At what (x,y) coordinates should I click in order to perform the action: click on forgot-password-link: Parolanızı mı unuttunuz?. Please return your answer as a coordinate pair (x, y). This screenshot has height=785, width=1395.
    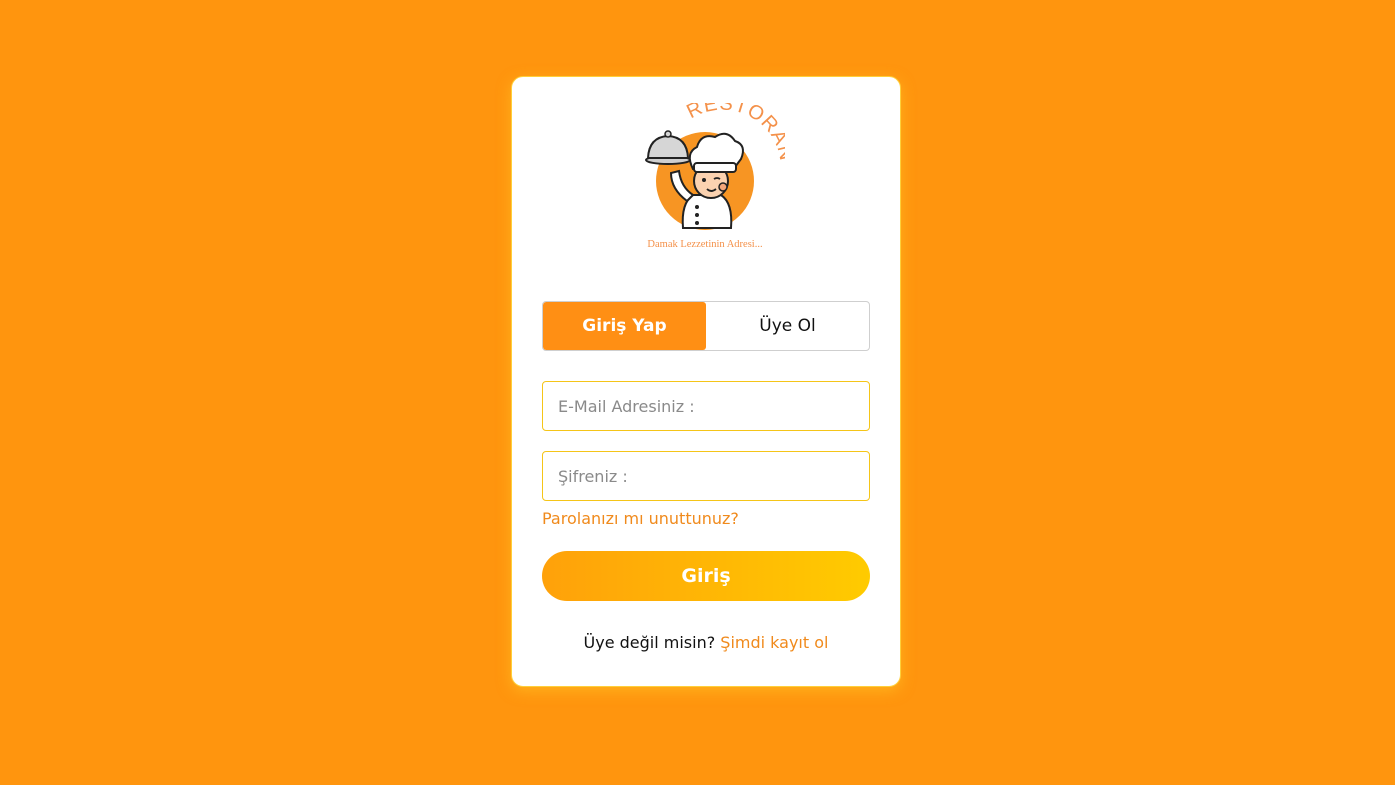
    Looking at the image, I should click on (640, 518).